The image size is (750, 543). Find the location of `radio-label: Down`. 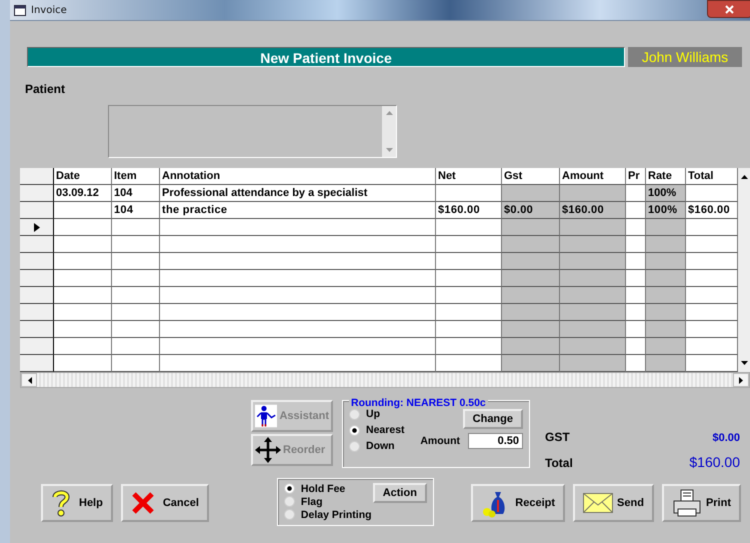

radio-label: Down is located at coordinates (380, 446).